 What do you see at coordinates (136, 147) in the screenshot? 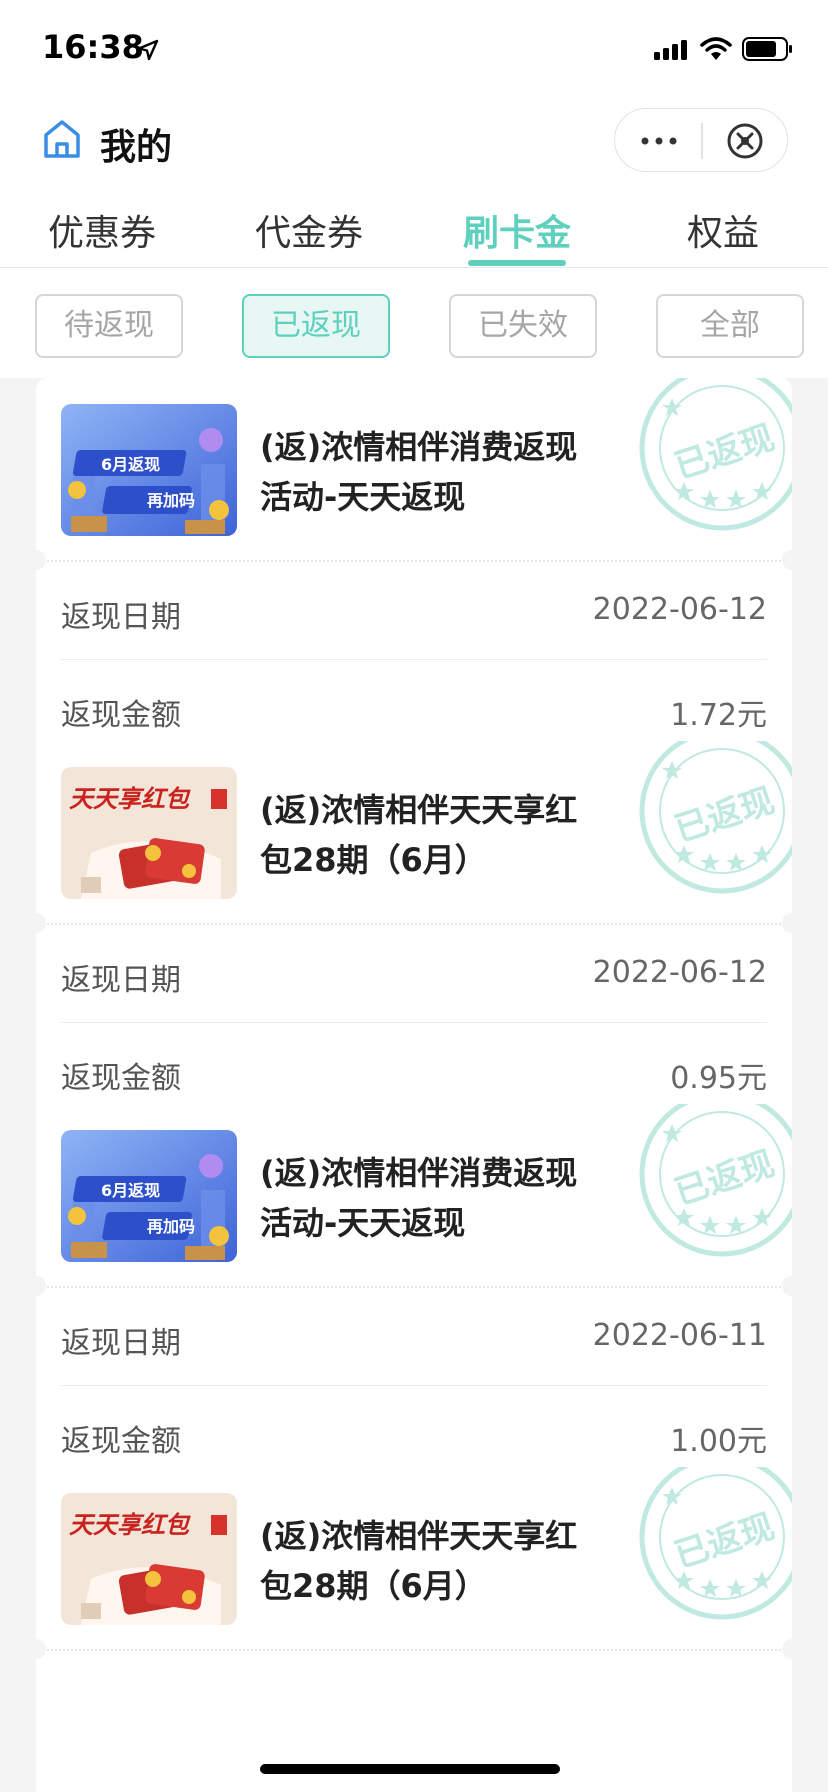
I see `page-title: 我的` at bounding box center [136, 147].